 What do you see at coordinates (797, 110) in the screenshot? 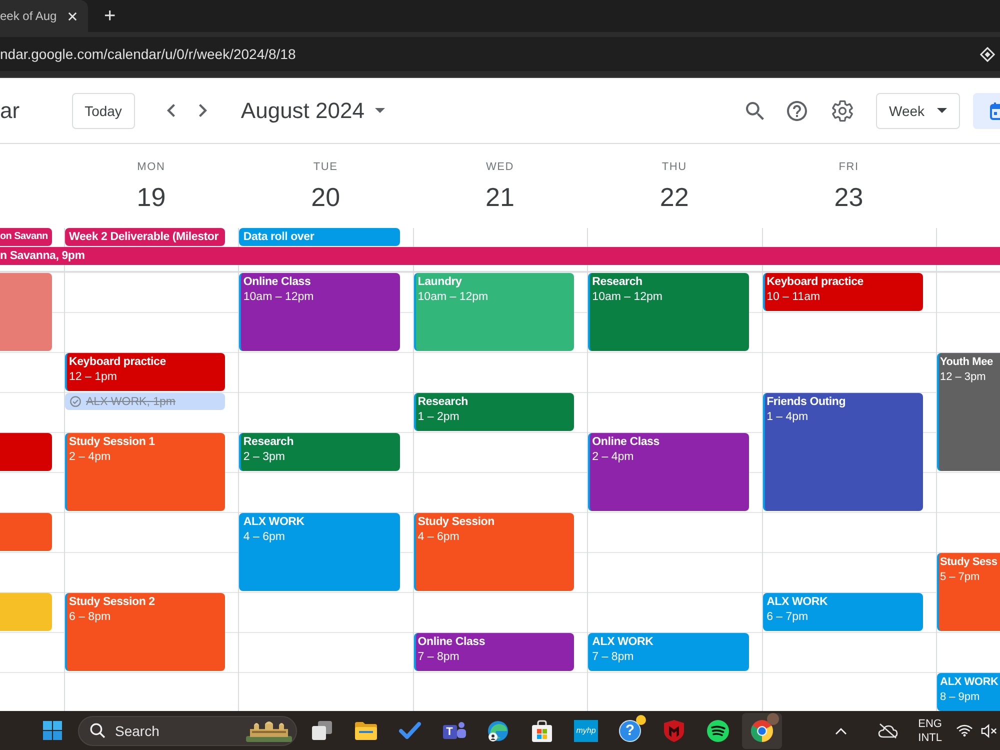
I see `help-icon` at bounding box center [797, 110].